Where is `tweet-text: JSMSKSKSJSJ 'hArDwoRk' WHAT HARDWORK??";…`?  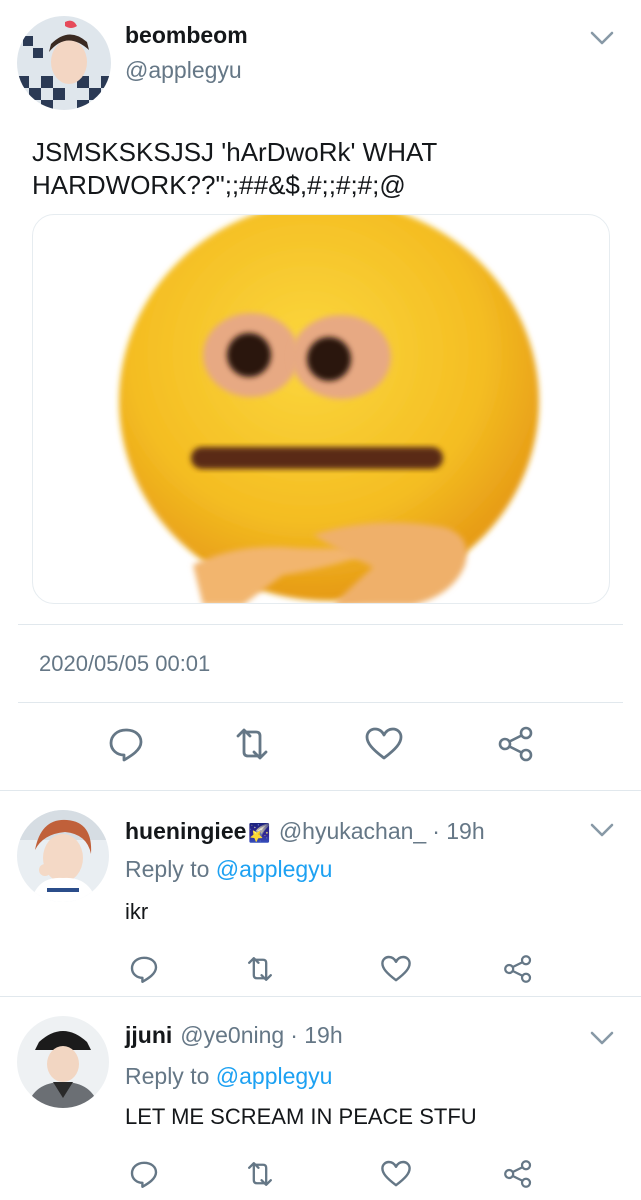 tweet-text: JSMSKSKSJSJ 'hArDwoRk' WHAT HARDWORK??";… is located at coordinates (235, 168).